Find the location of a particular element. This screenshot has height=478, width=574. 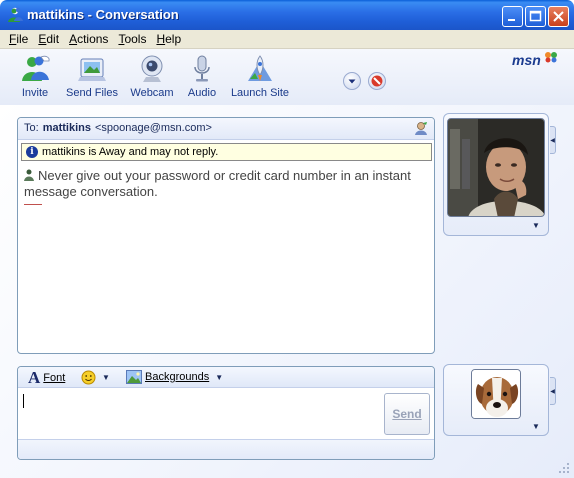

dog-picture is located at coordinates (496, 394).